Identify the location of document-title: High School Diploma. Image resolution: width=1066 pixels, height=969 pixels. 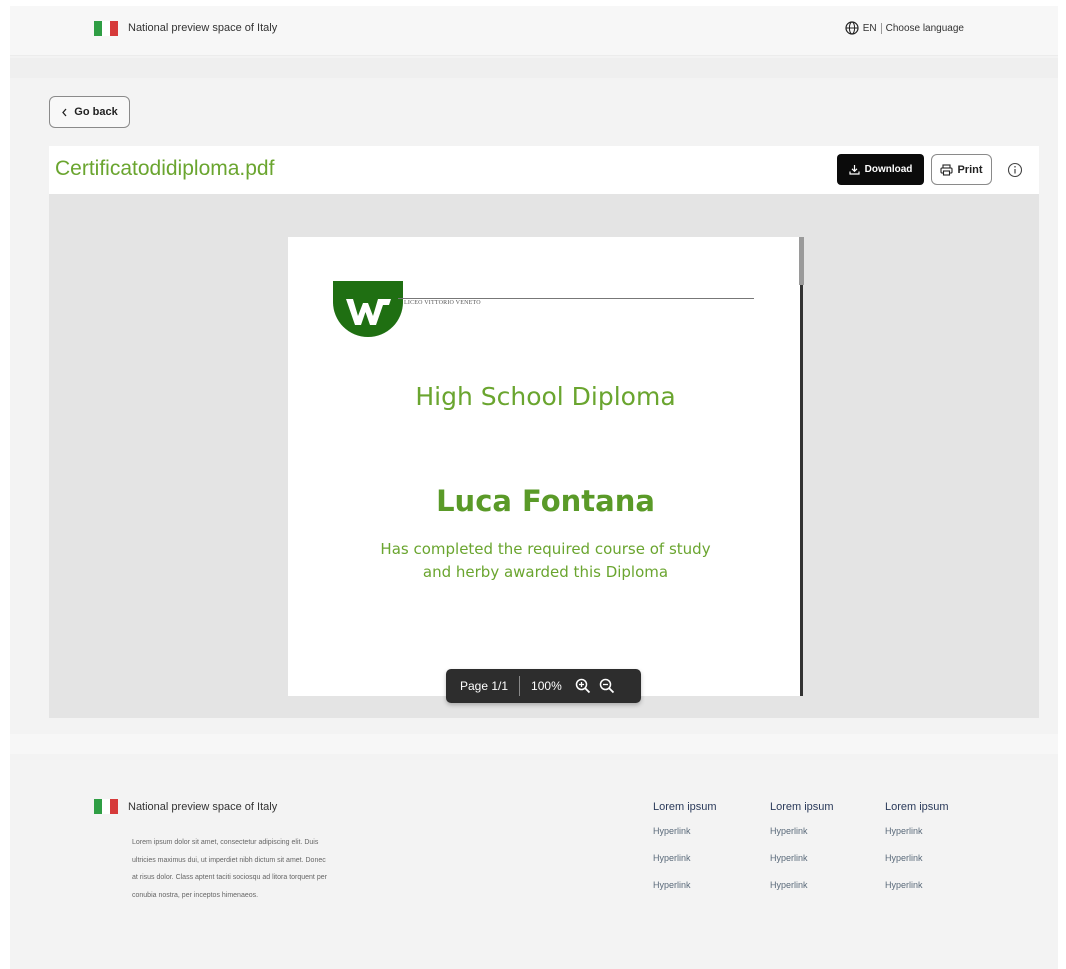
(545, 396).